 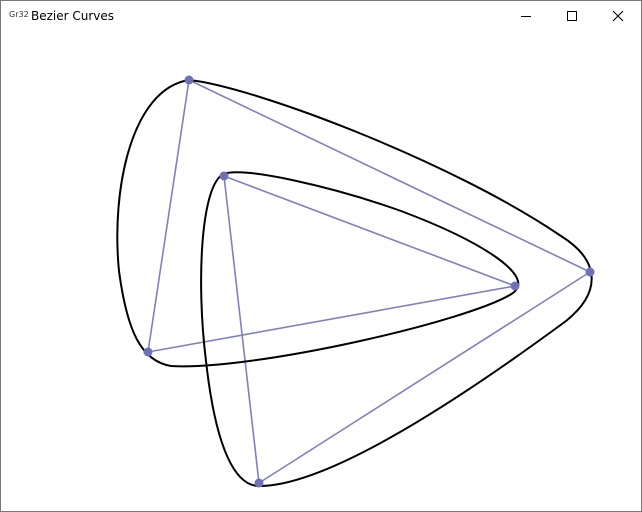 I want to click on close-button, so click(x=618, y=16).